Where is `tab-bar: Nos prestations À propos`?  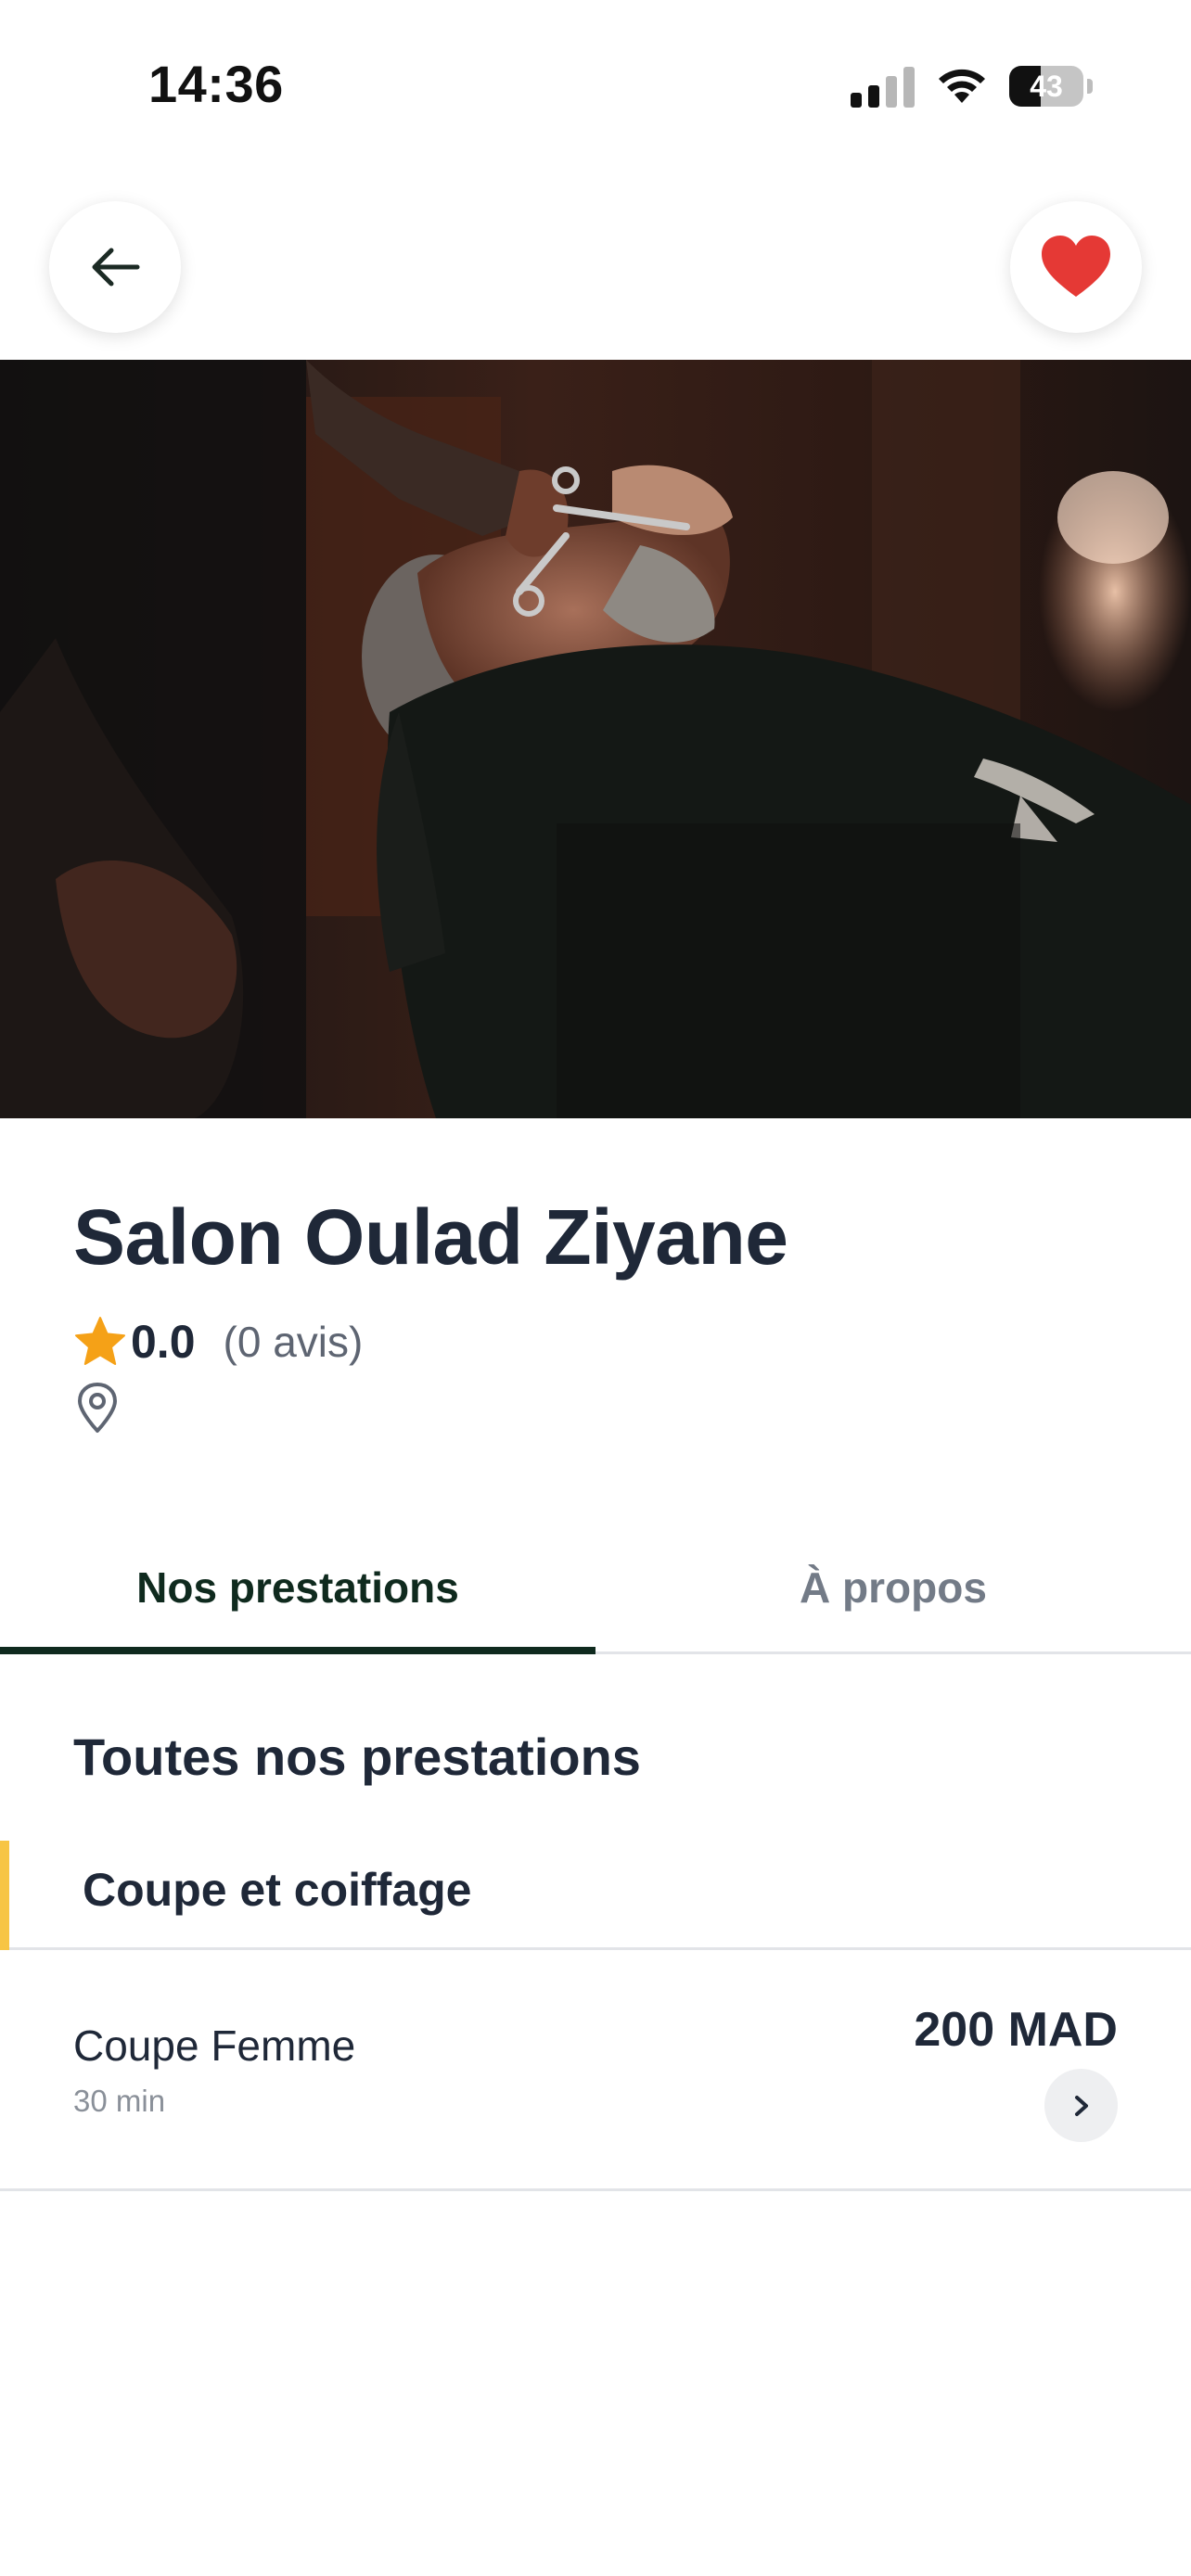 tab-bar: Nos prestations À propos is located at coordinates (595, 1587).